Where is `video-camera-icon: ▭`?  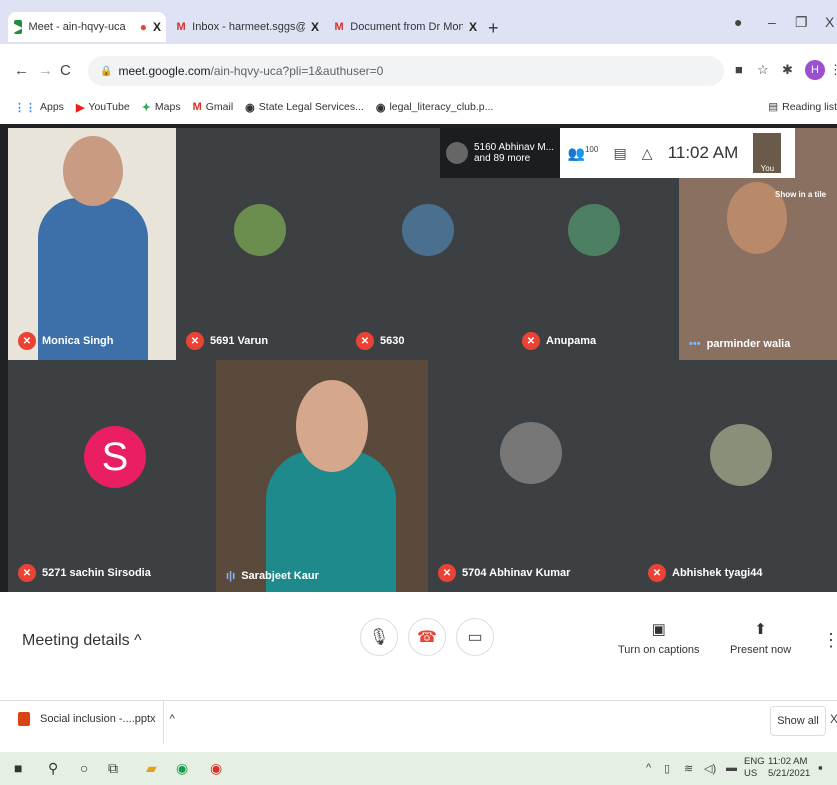 video-camera-icon: ▭ is located at coordinates (475, 637).